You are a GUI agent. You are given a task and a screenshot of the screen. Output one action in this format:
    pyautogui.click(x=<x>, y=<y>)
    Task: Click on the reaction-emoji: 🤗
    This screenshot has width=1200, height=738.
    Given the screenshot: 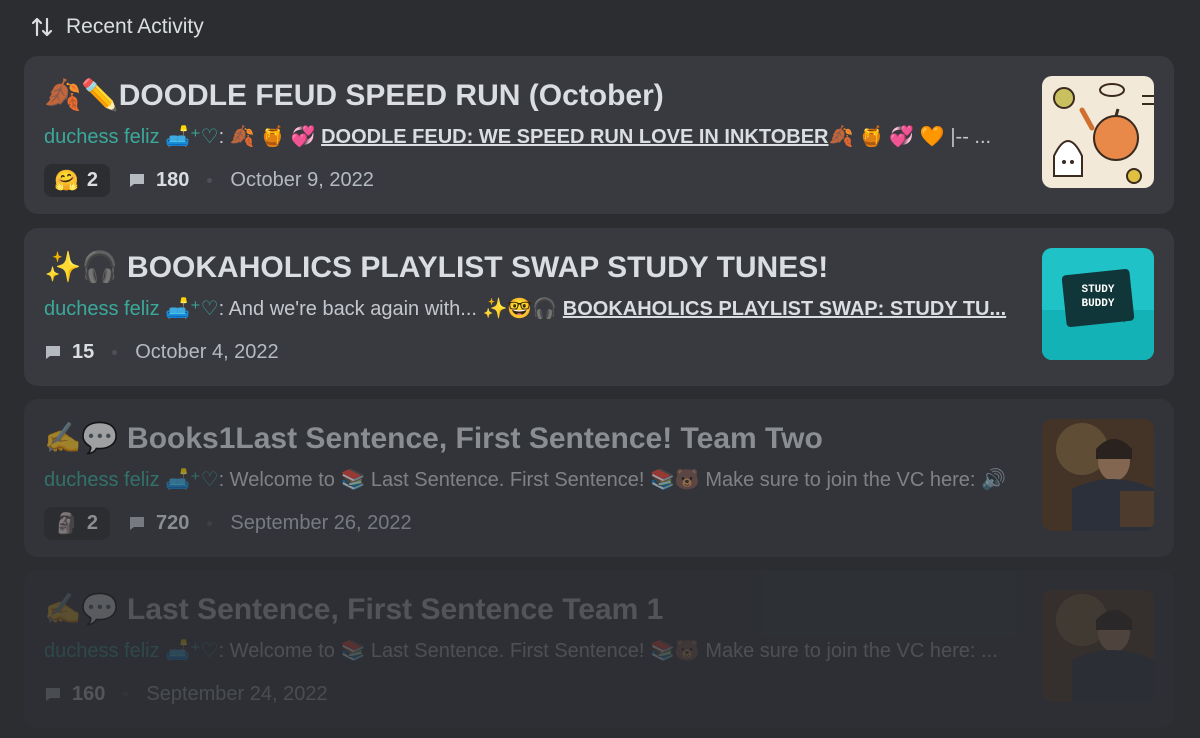 What is the action you would take?
    pyautogui.click(x=66, y=180)
    